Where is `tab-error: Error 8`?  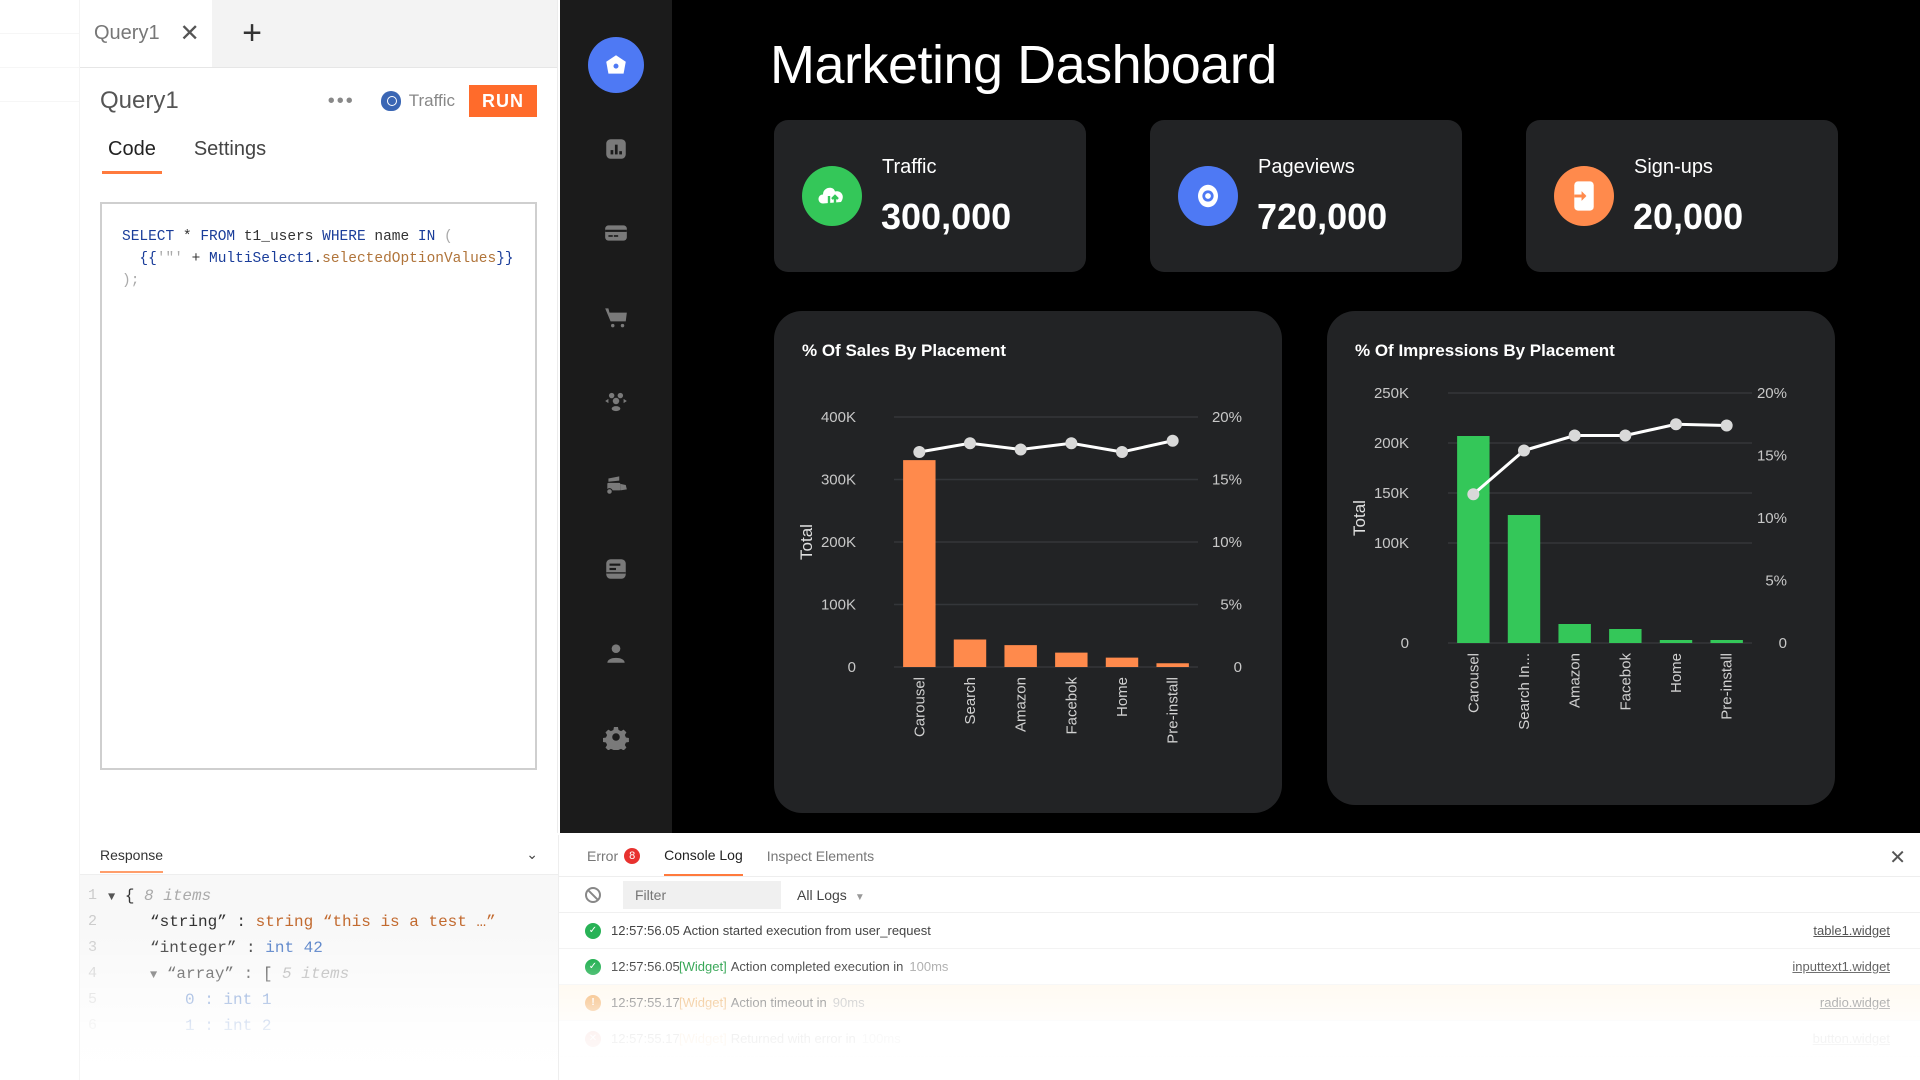
tab-error: Error 8 is located at coordinates (614, 855).